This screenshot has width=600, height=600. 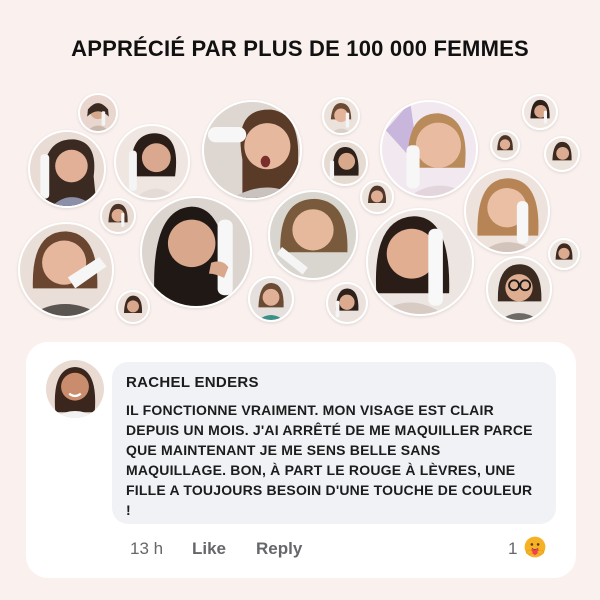 I want to click on comment-timestamp: 13 h, so click(x=146, y=549).